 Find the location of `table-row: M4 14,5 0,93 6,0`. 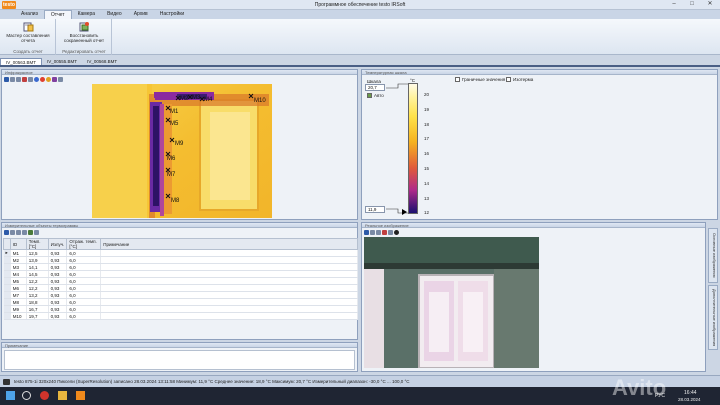

table-row: M4 14,5 0,93 6,0 is located at coordinates (180, 274).